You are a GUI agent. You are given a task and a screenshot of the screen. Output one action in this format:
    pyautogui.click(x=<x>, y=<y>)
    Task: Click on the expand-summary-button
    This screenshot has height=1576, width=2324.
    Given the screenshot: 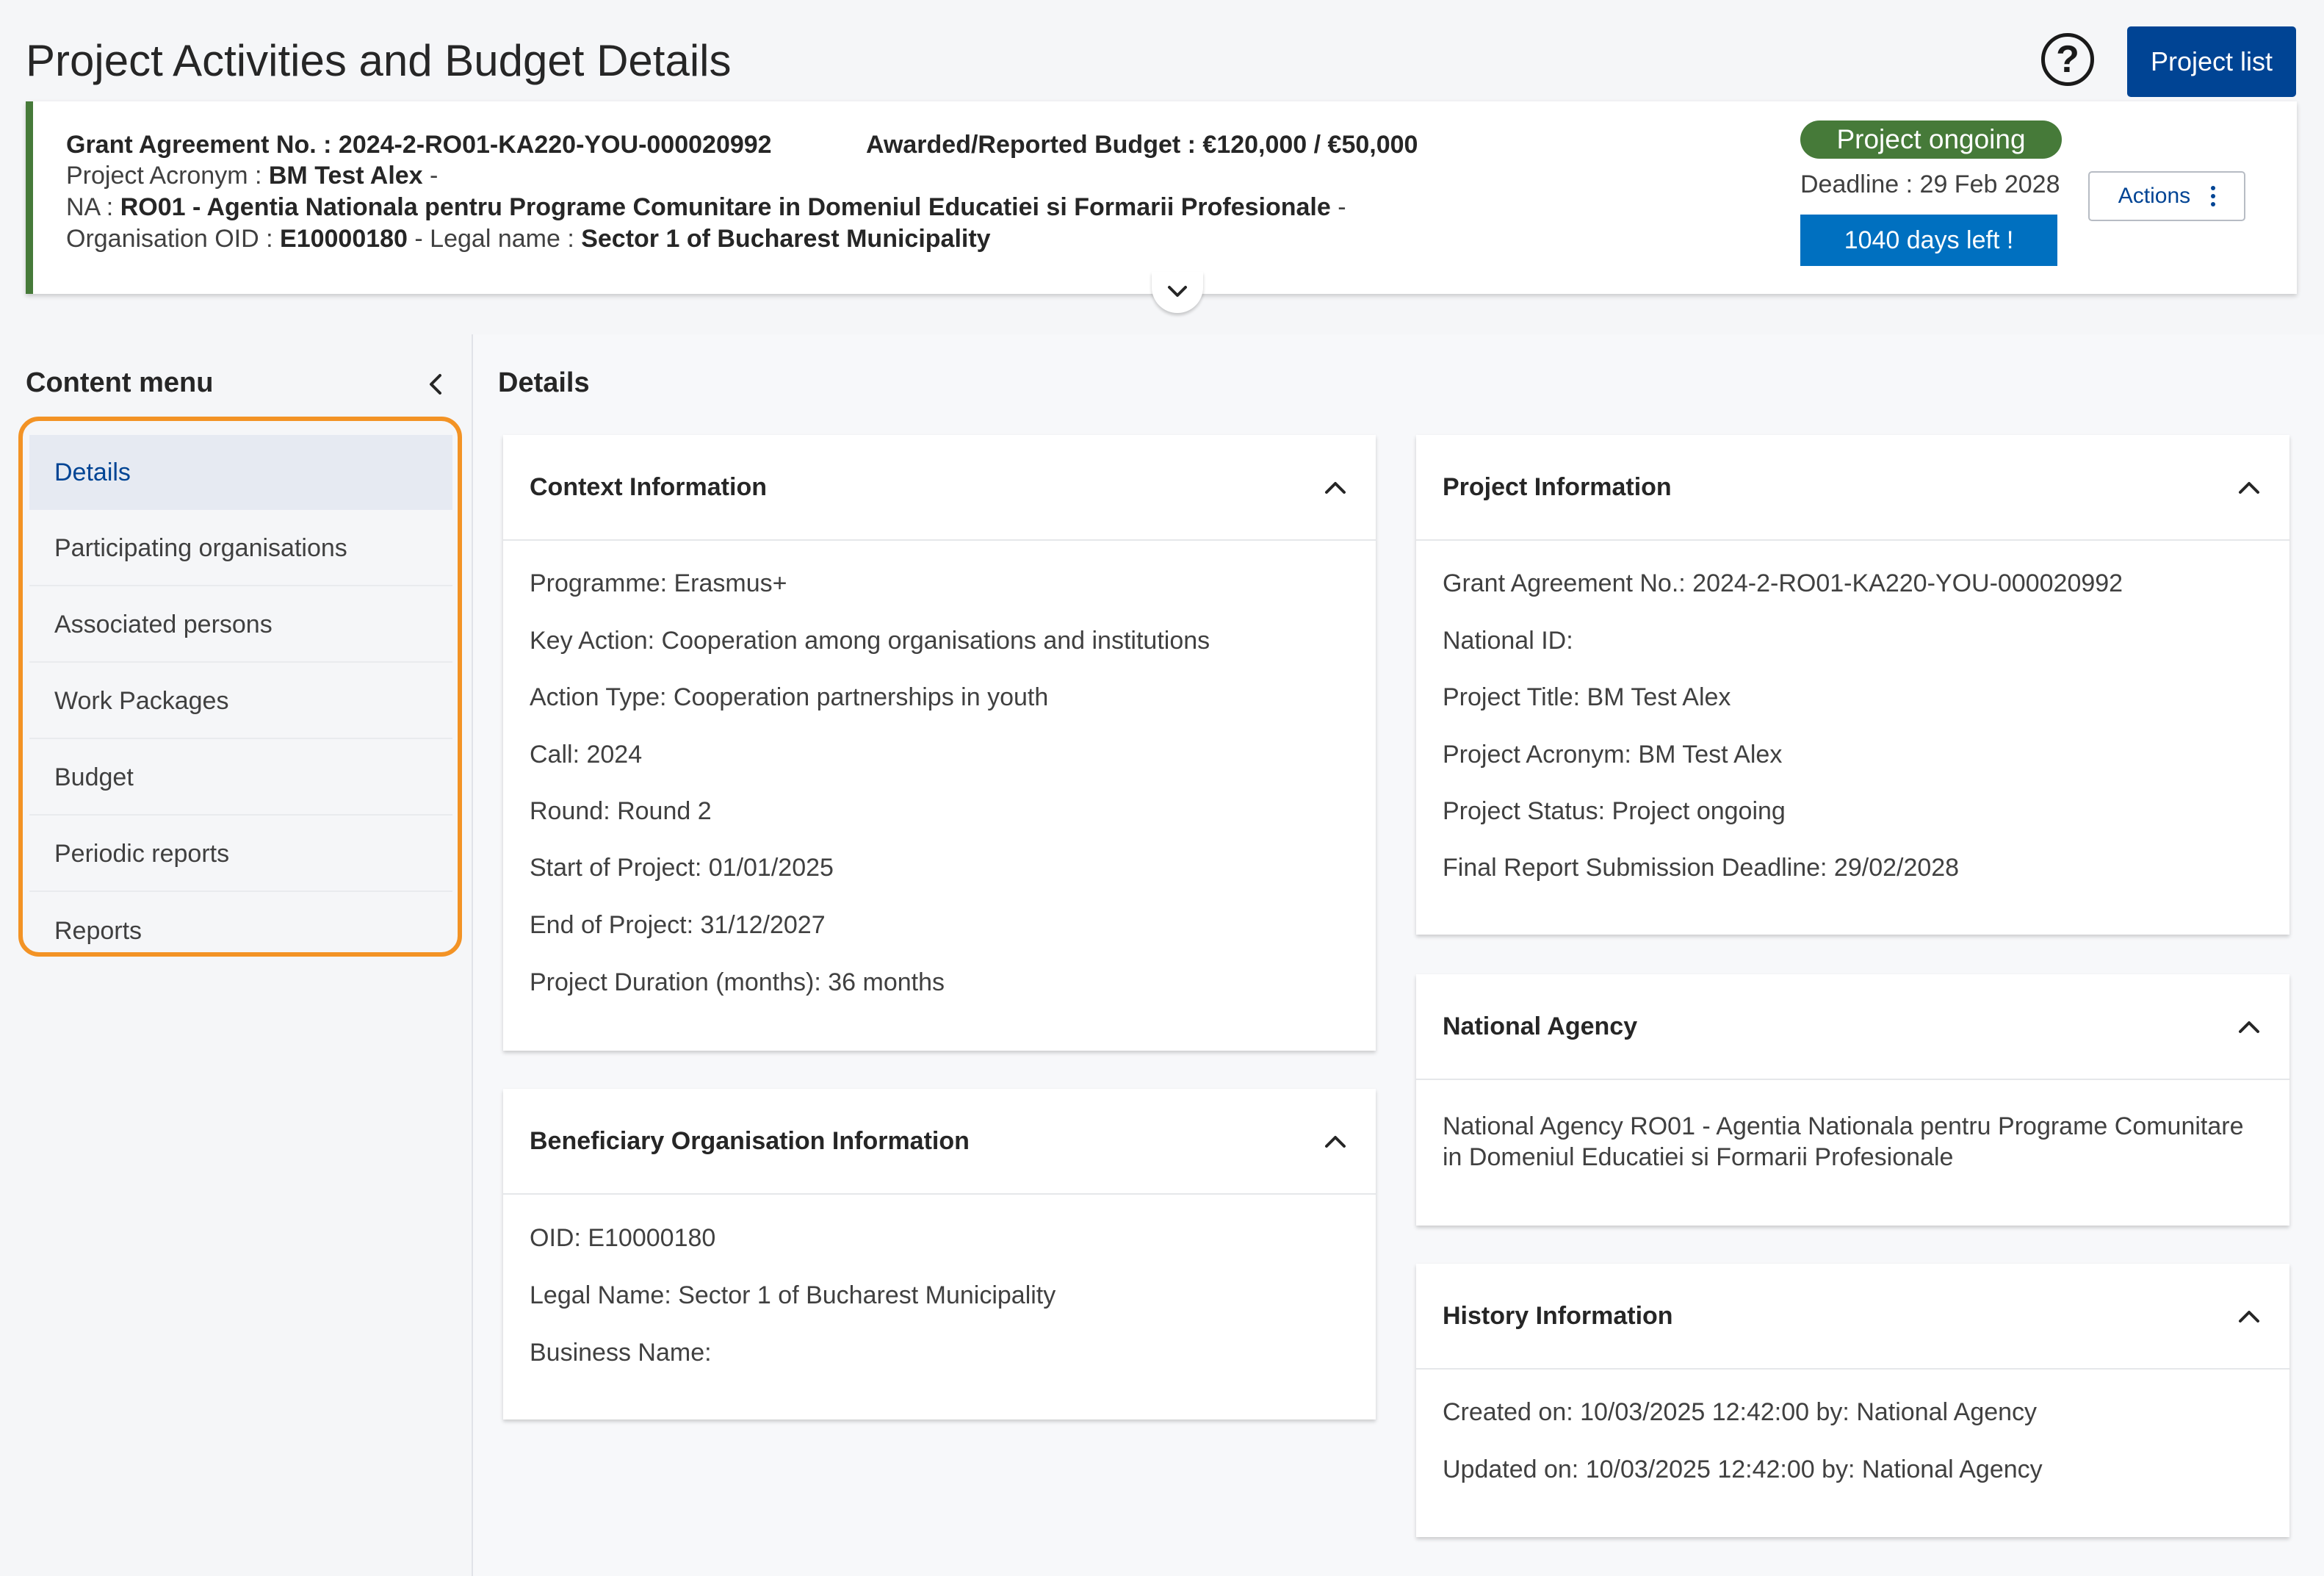 What is the action you would take?
    pyautogui.click(x=1177, y=292)
    